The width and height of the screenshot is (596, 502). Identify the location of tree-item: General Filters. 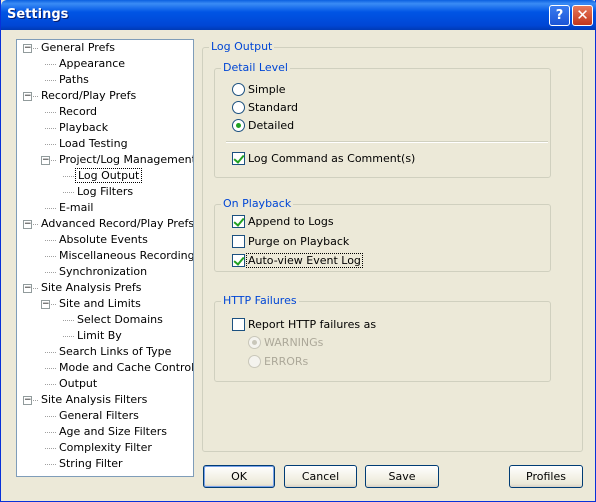
(99, 416).